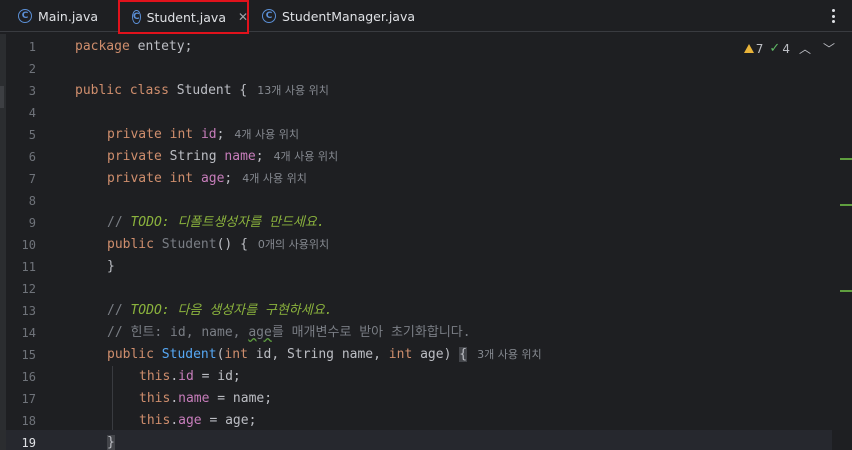  Describe the element at coordinates (260, 332) in the screenshot. I see `typo-squiggle: age` at that location.